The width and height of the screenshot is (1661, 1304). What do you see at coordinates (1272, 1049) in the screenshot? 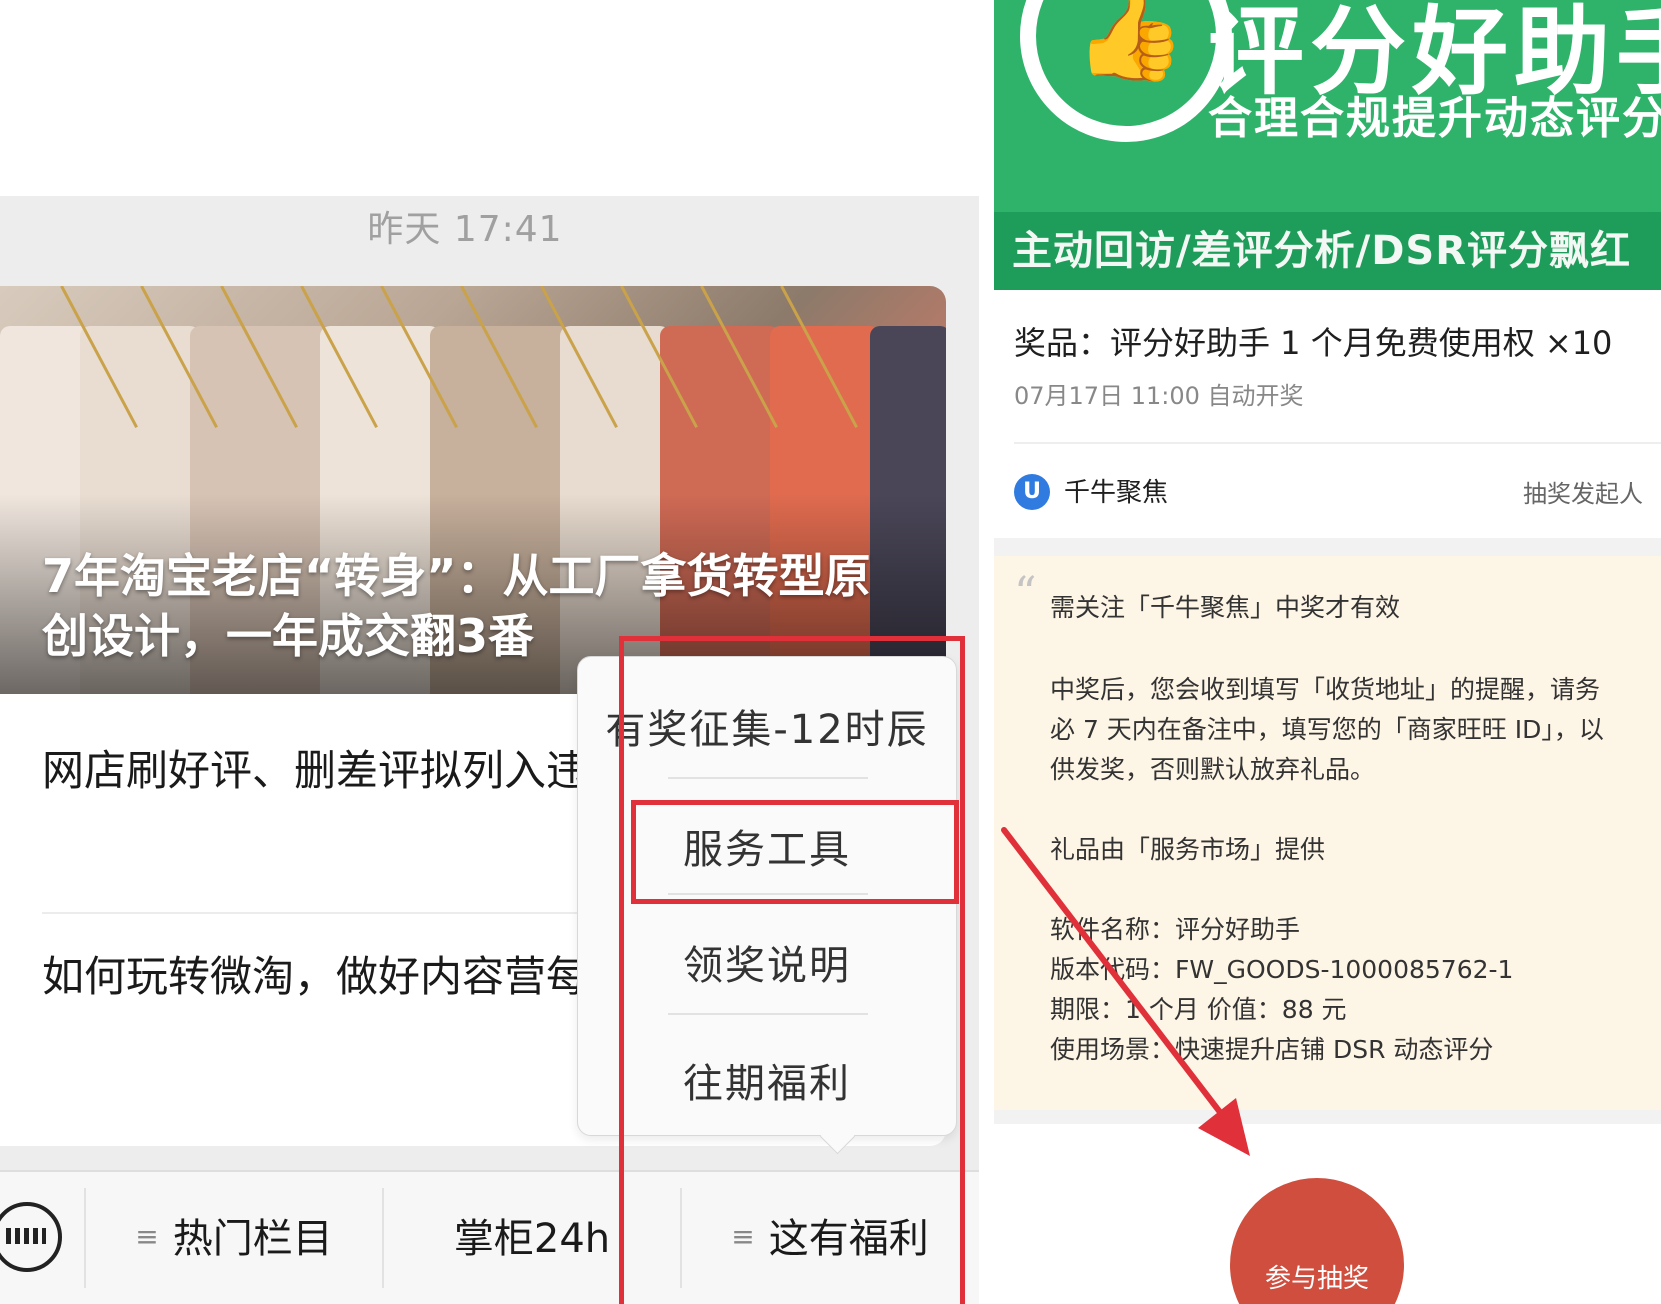
I see `note-line: 使用场景：快速提升店铺 DSR 动态评分` at bounding box center [1272, 1049].